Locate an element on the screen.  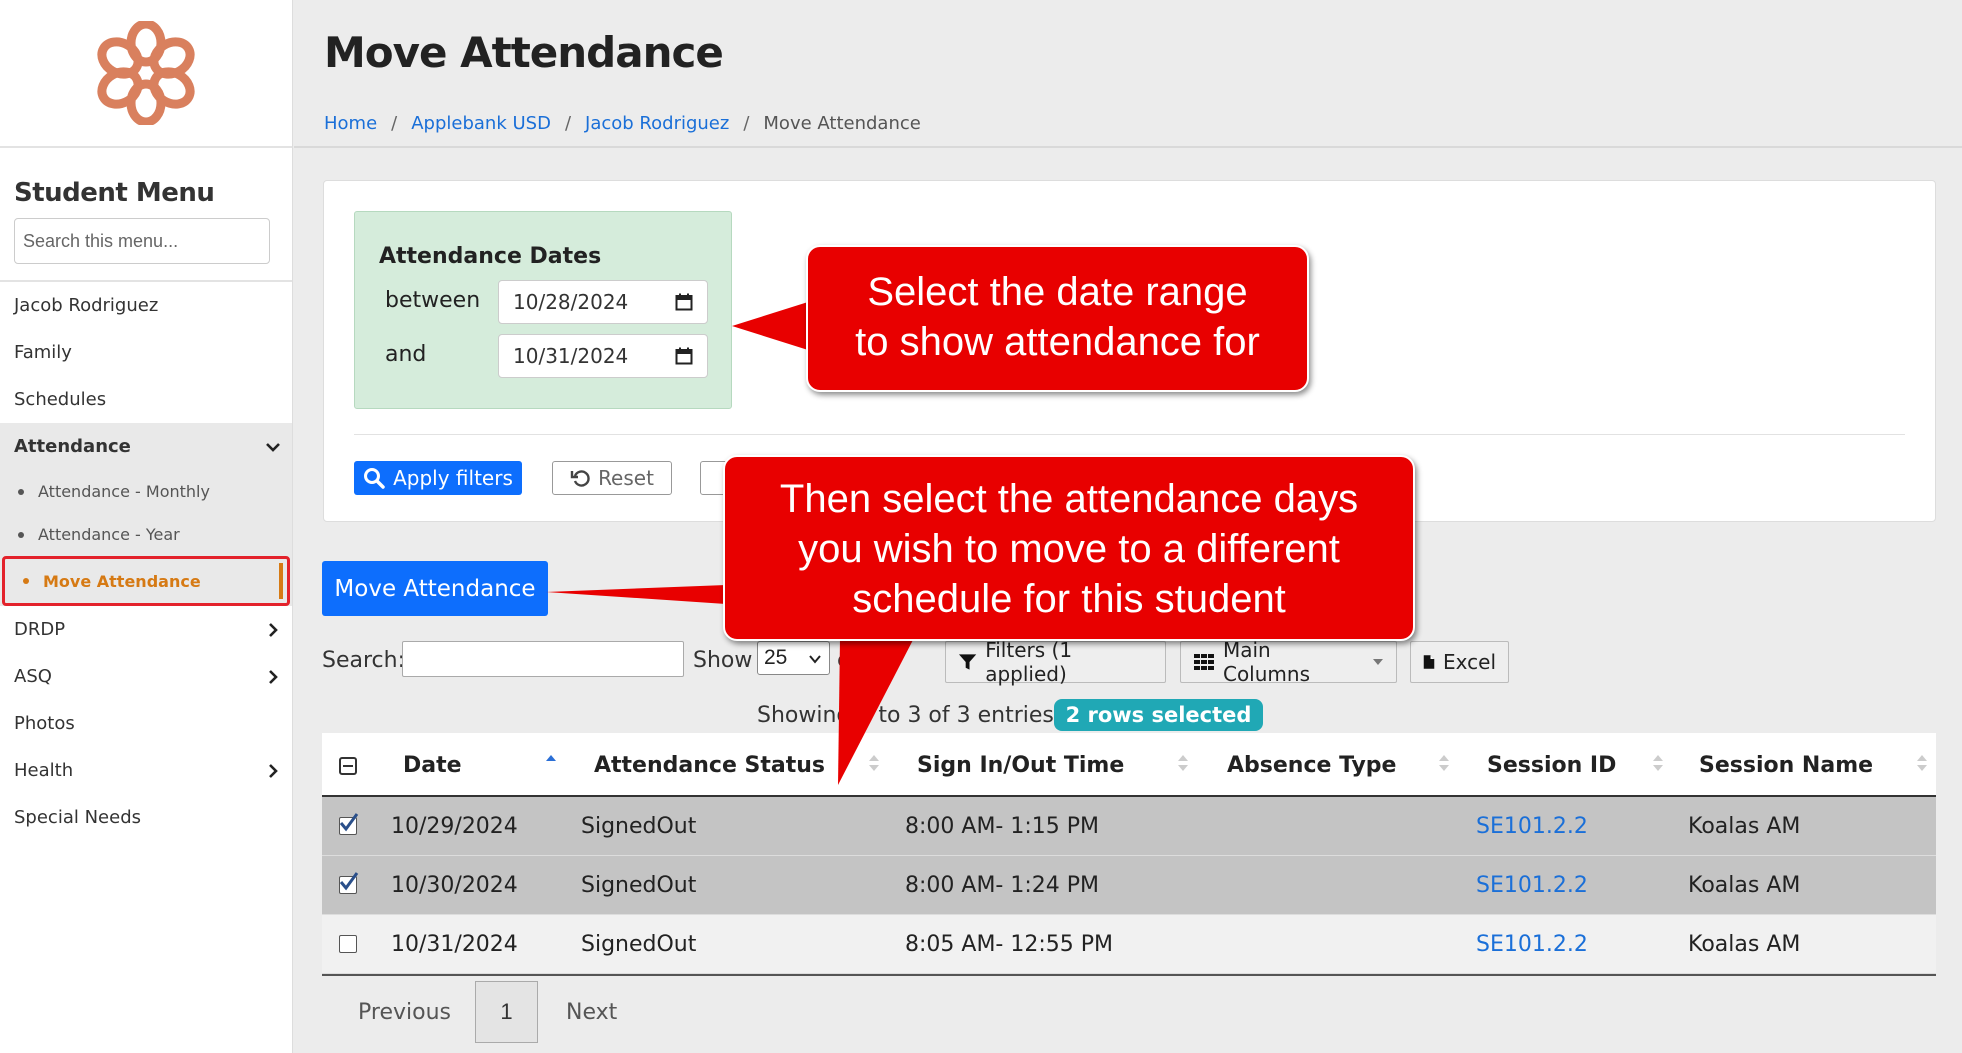
page-title: Move Attendance is located at coordinates (524, 52).